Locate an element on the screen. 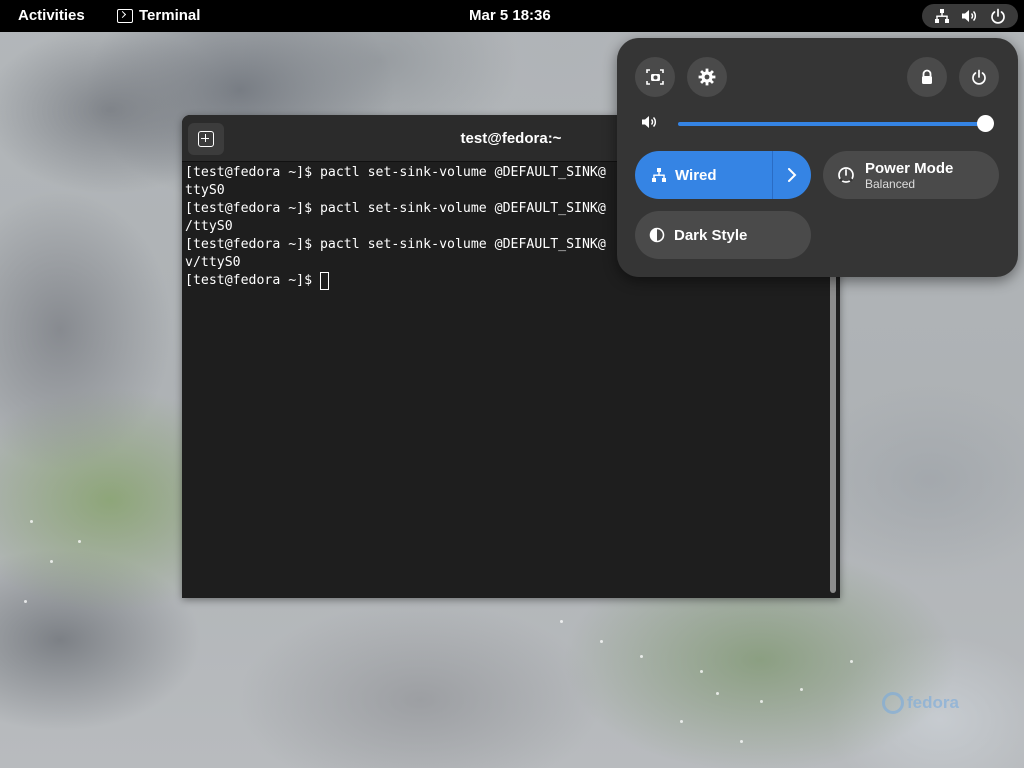 The height and width of the screenshot is (768, 1024). top-bar: Activities Terminal Mar 5 18:36 is located at coordinates (512, 16).